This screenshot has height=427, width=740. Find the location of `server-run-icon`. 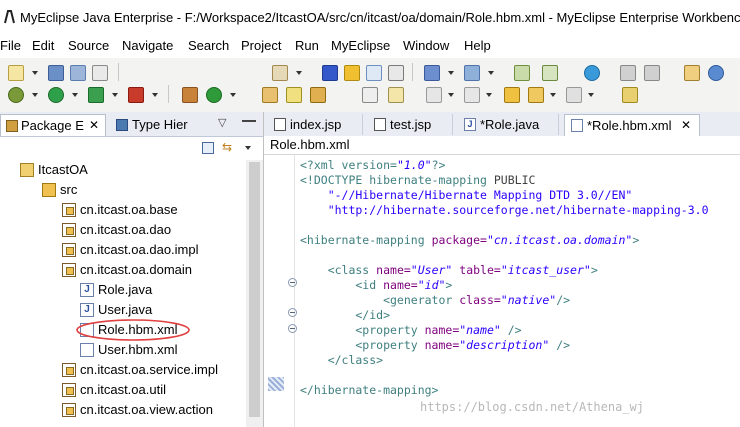

server-run-icon is located at coordinates (136, 95).